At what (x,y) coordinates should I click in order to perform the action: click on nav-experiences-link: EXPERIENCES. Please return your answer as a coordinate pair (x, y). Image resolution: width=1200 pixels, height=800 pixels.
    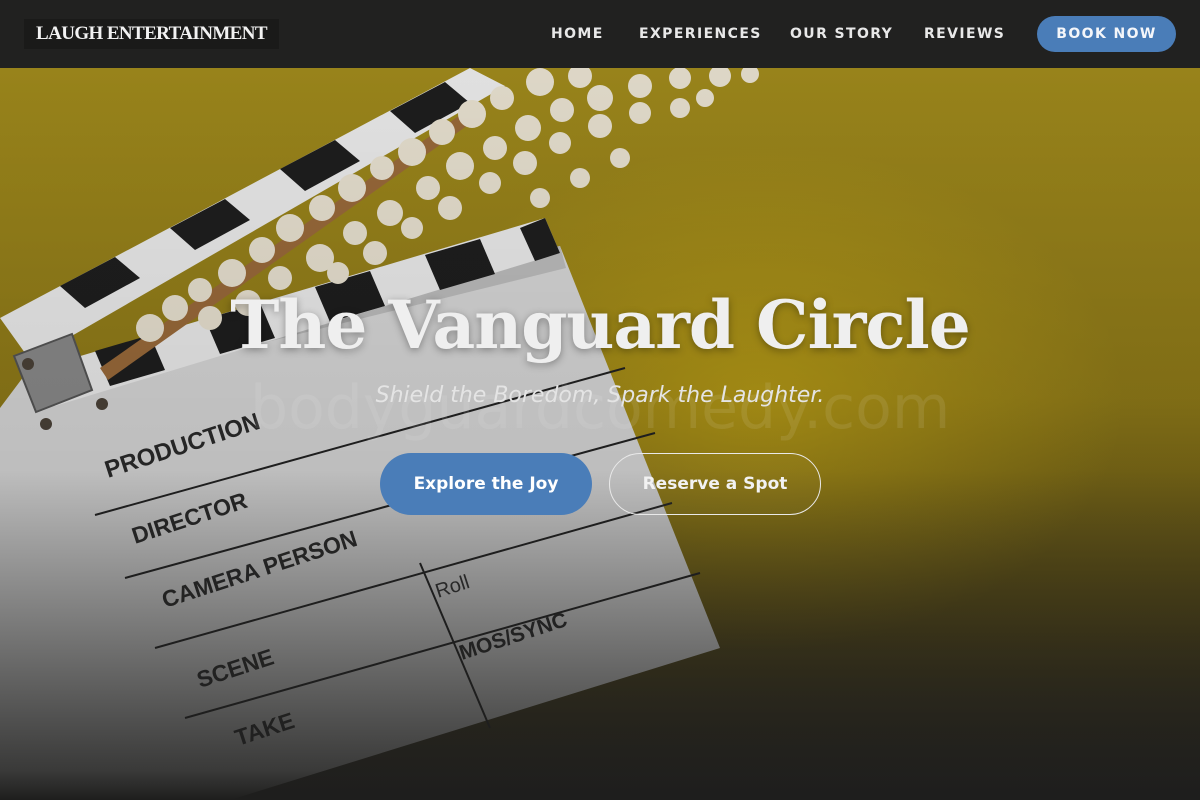
    Looking at the image, I should click on (700, 34).